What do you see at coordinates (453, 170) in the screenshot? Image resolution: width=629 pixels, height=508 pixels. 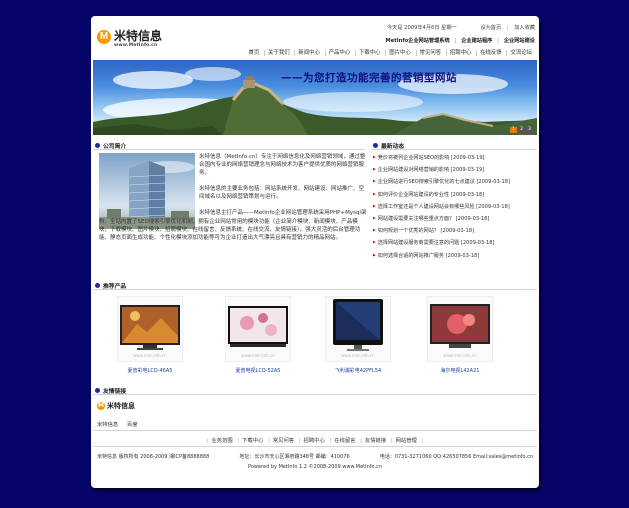 I see `news-item: 企业网站建设对网络营销的影响 [2009-03-19]` at bounding box center [453, 170].